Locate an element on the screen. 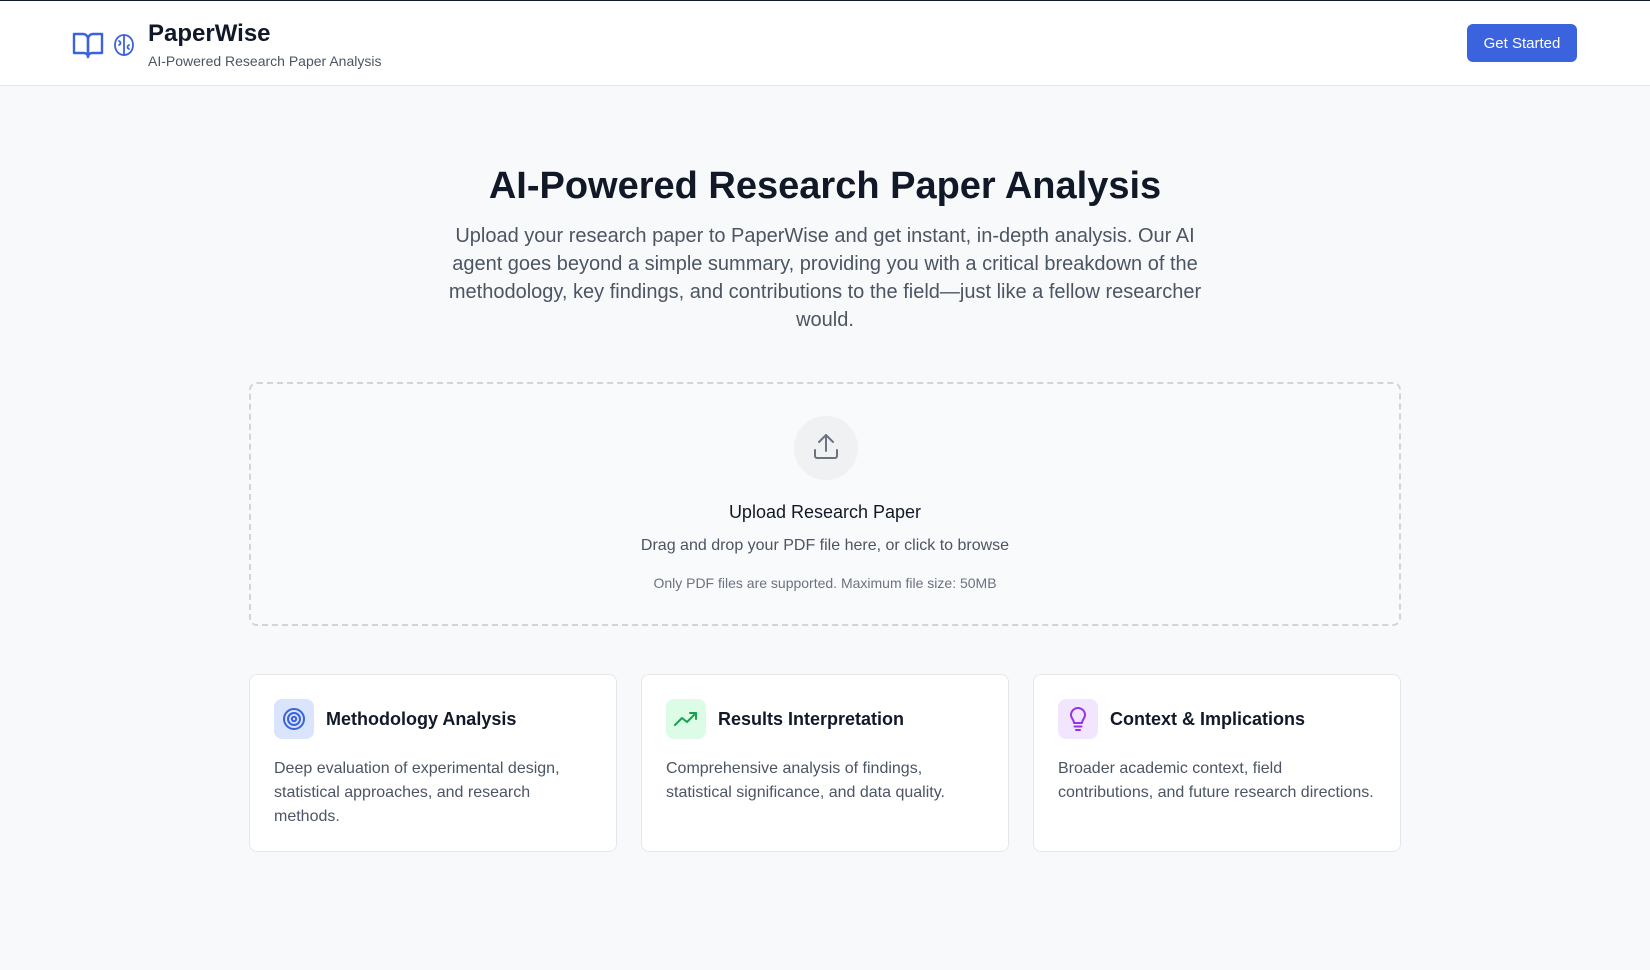  brain-icon is located at coordinates (124, 47).